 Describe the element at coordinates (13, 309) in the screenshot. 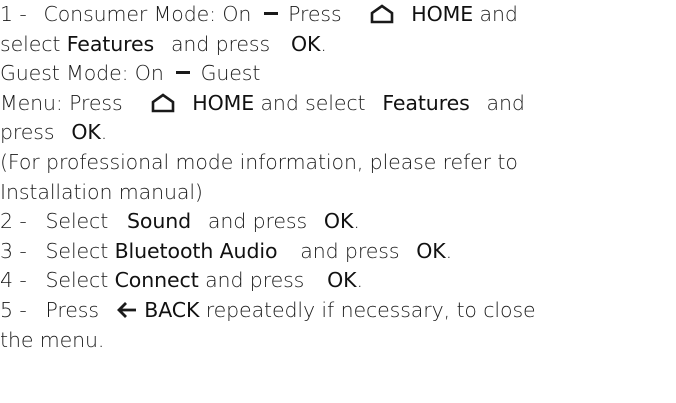

I see `step-number: 5 -` at that location.